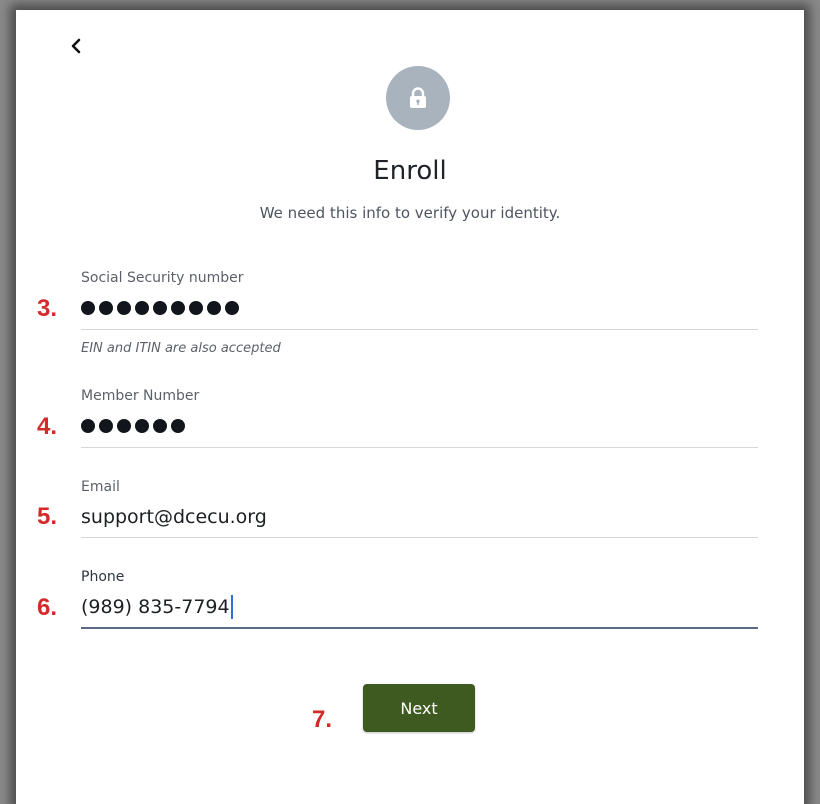  What do you see at coordinates (322, 719) in the screenshot?
I see `step-annotation-7: 7.` at bounding box center [322, 719].